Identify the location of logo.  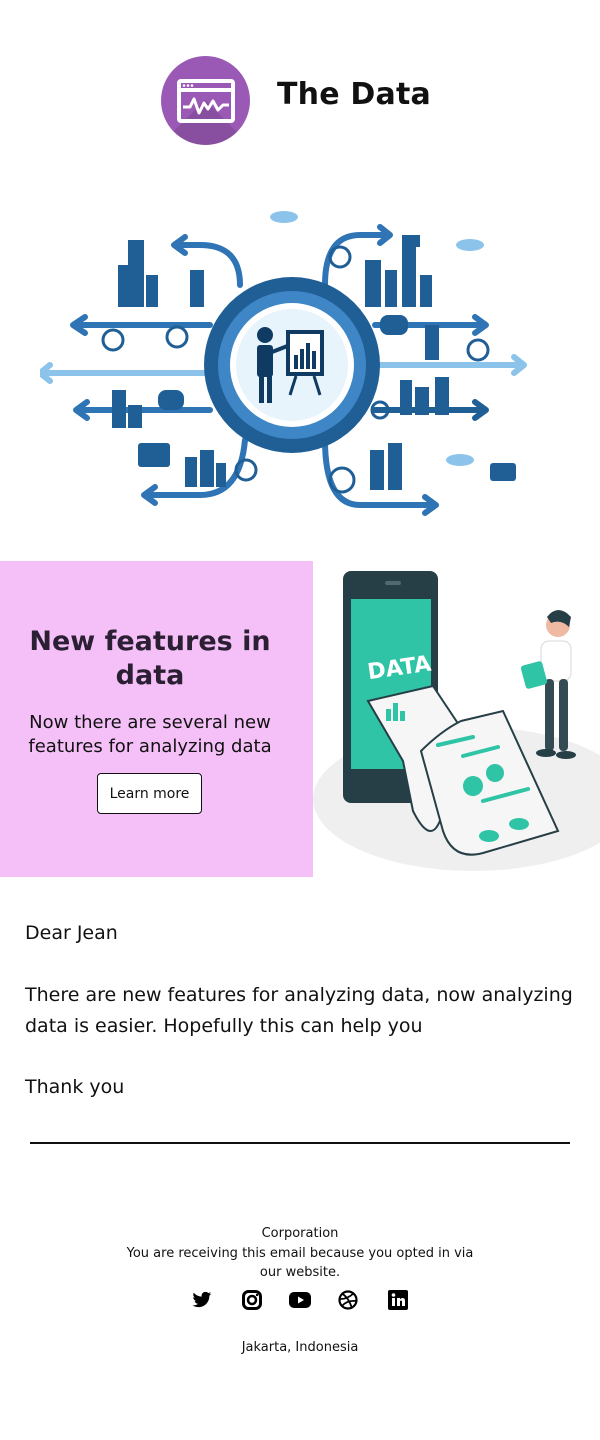
(205, 100).